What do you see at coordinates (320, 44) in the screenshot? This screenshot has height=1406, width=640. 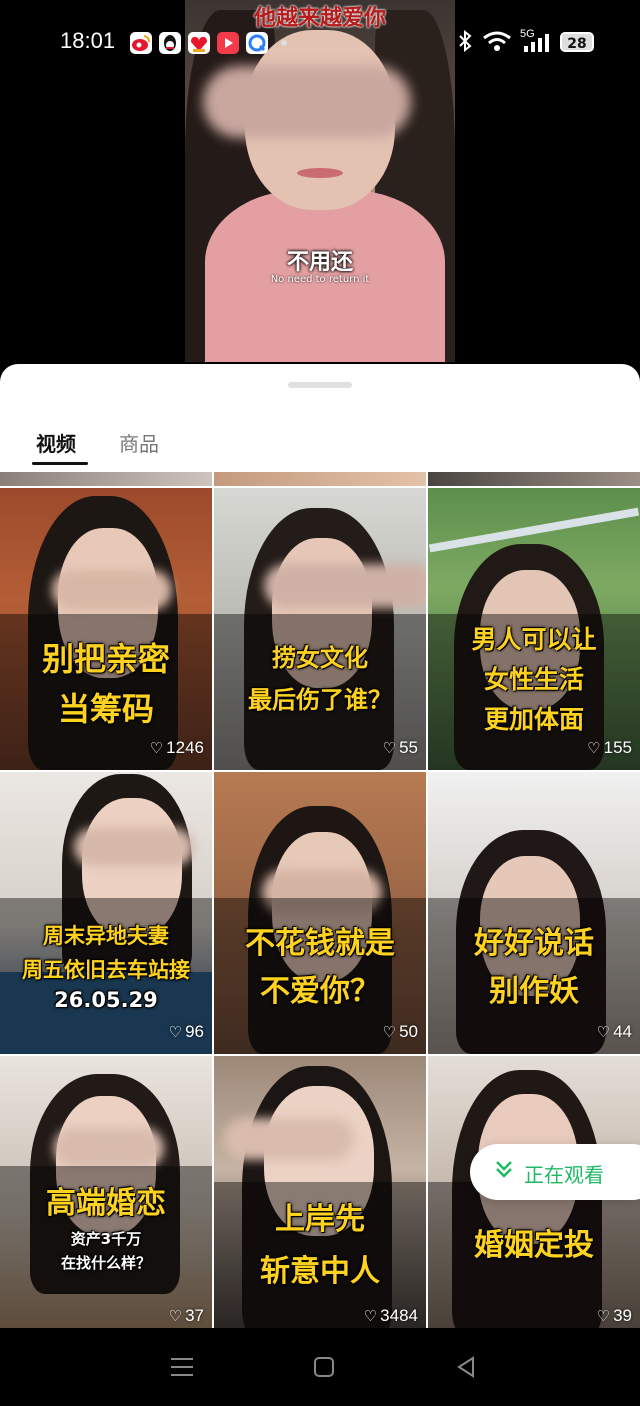 I see `status-bar: 18:01 5G 28` at bounding box center [320, 44].